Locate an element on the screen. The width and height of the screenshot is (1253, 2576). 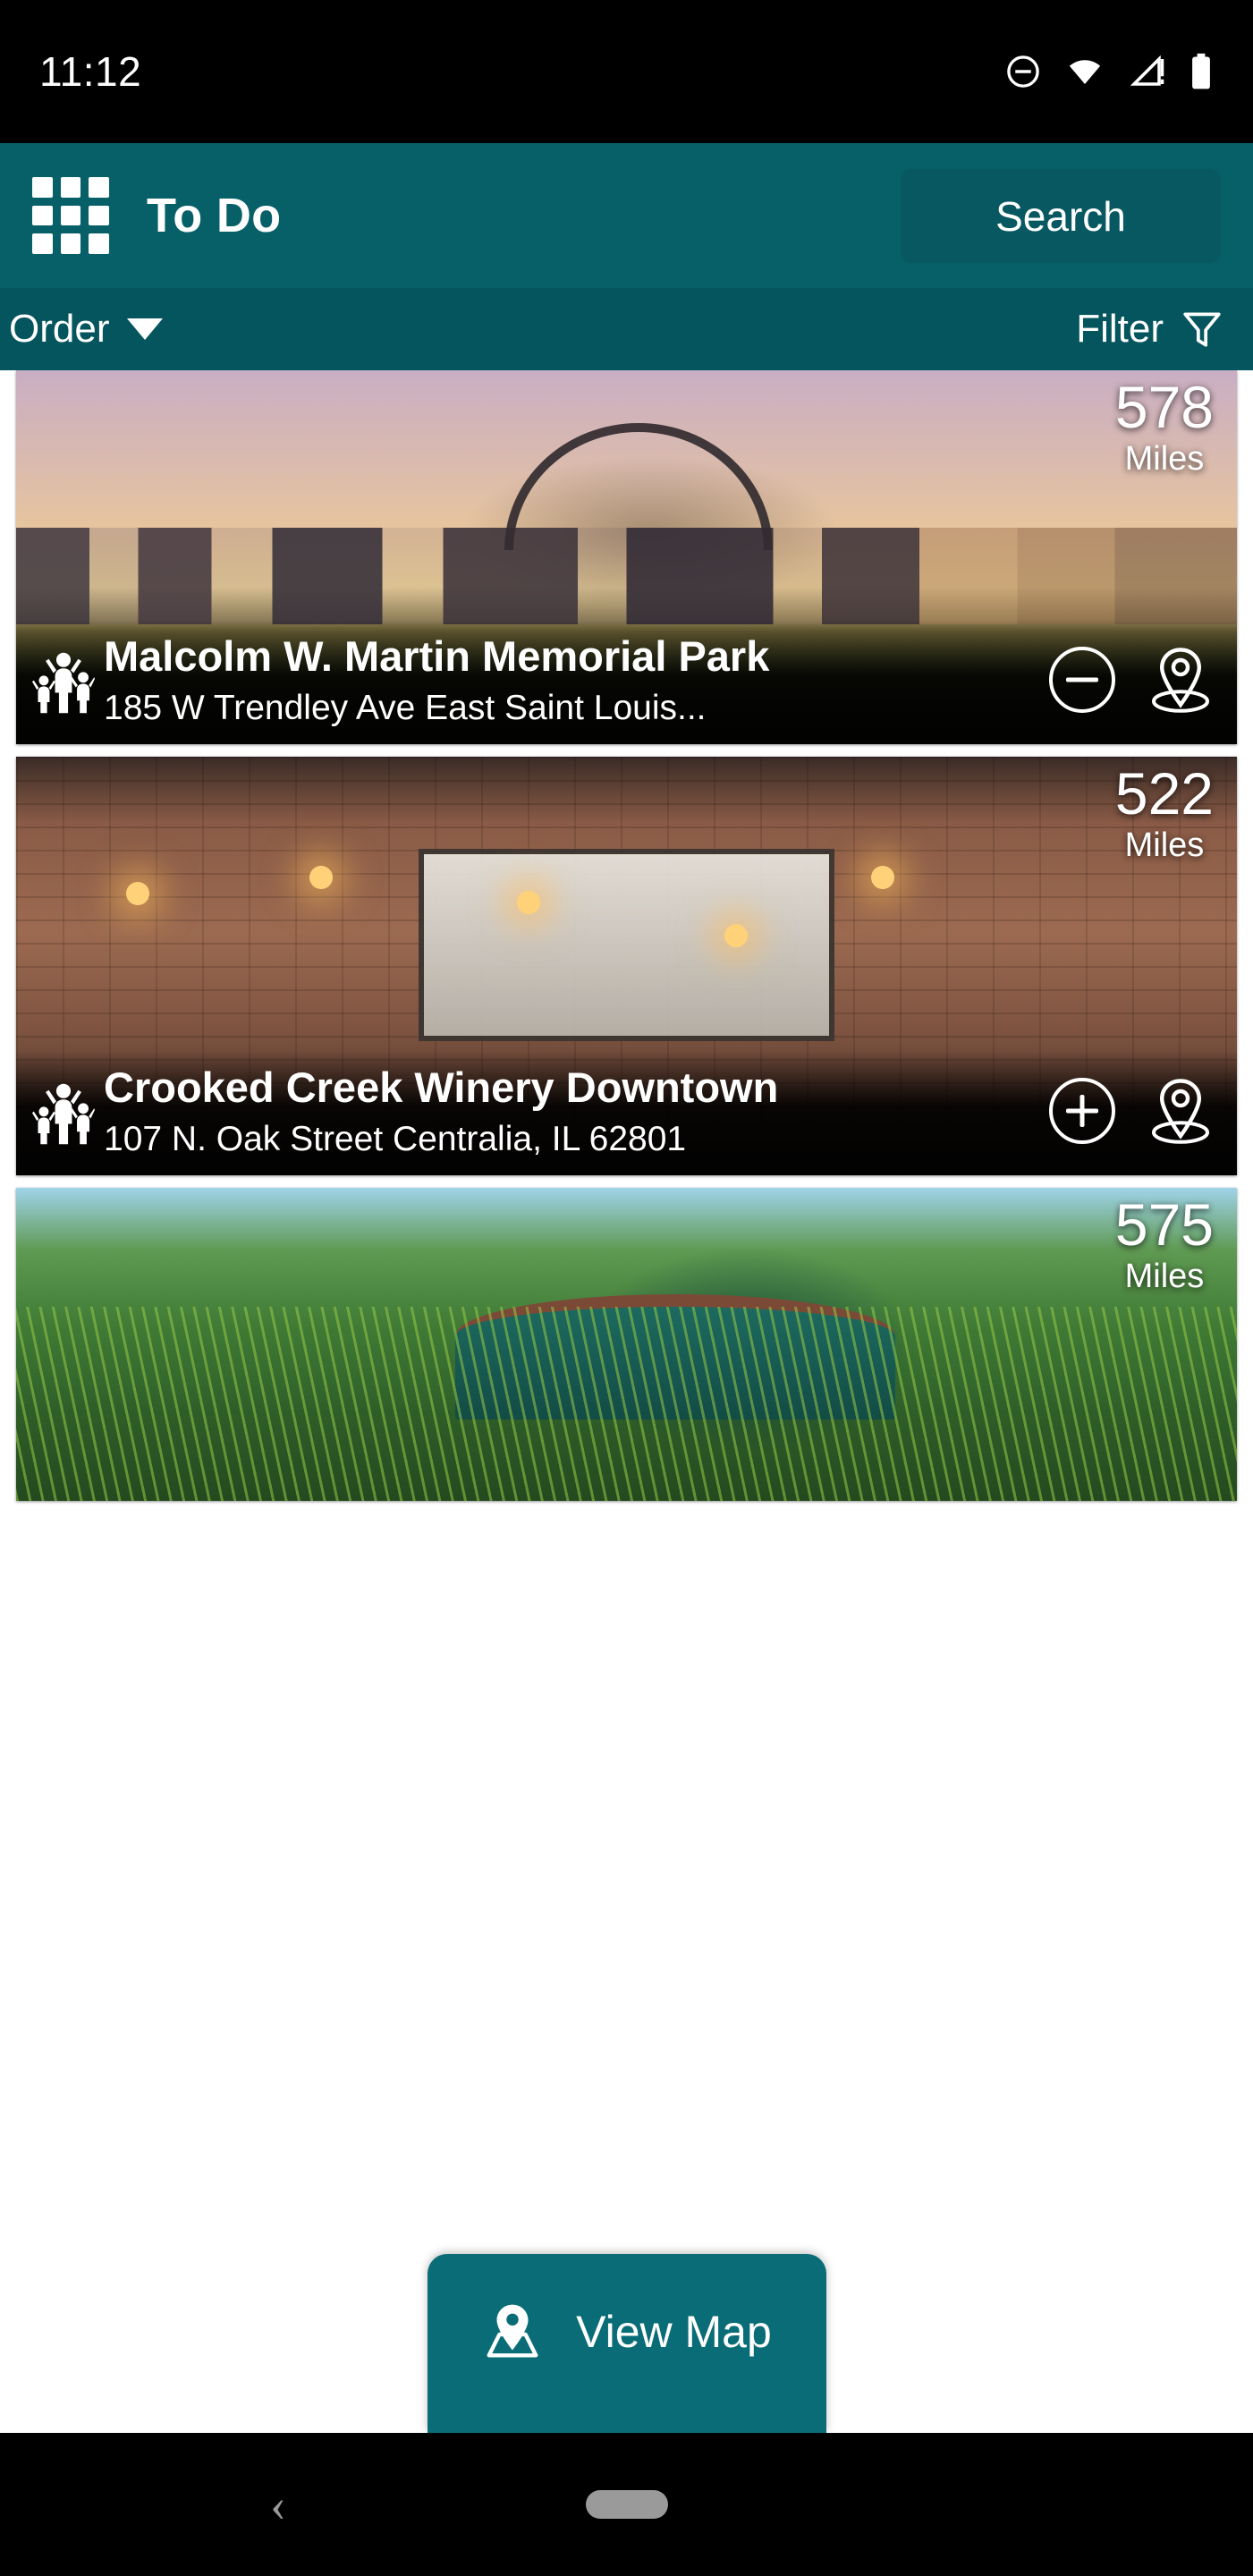
filter-label: Filter is located at coordinates (1120, 329).